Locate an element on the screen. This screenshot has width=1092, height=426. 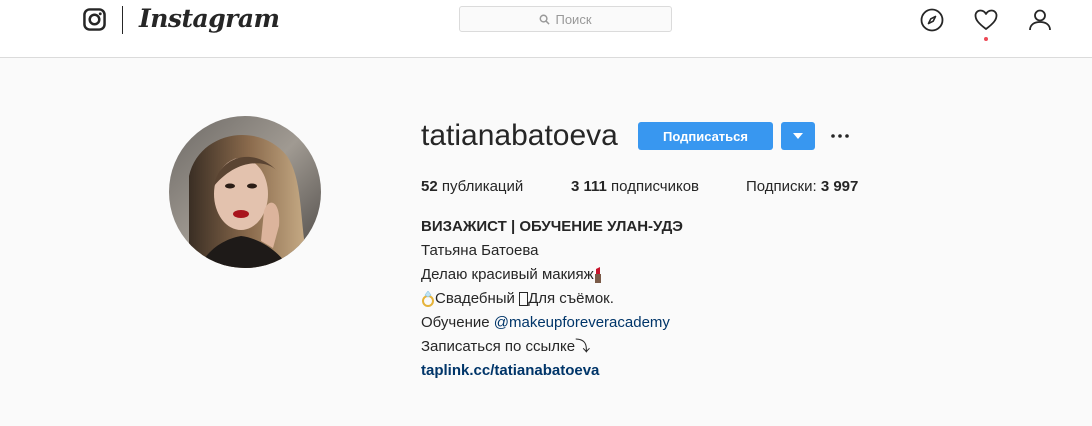
caret-down-icon is located at coordinates (798, 136).